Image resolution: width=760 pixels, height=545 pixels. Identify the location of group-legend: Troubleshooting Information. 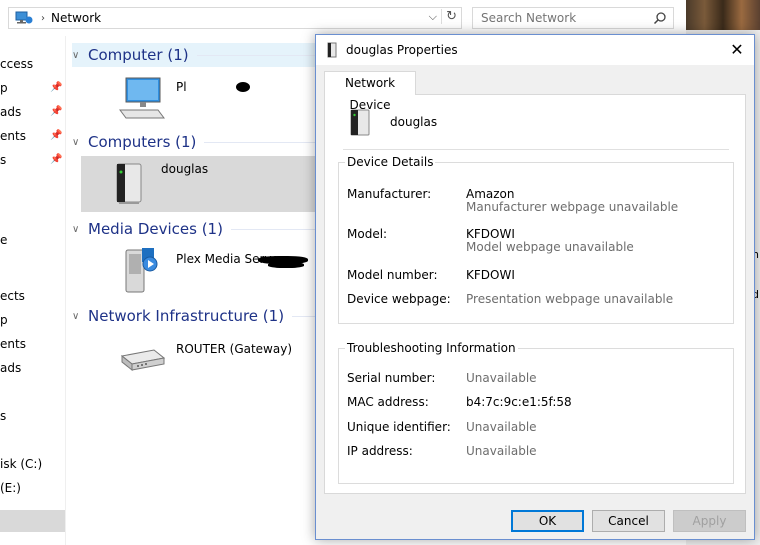
(431, 348).